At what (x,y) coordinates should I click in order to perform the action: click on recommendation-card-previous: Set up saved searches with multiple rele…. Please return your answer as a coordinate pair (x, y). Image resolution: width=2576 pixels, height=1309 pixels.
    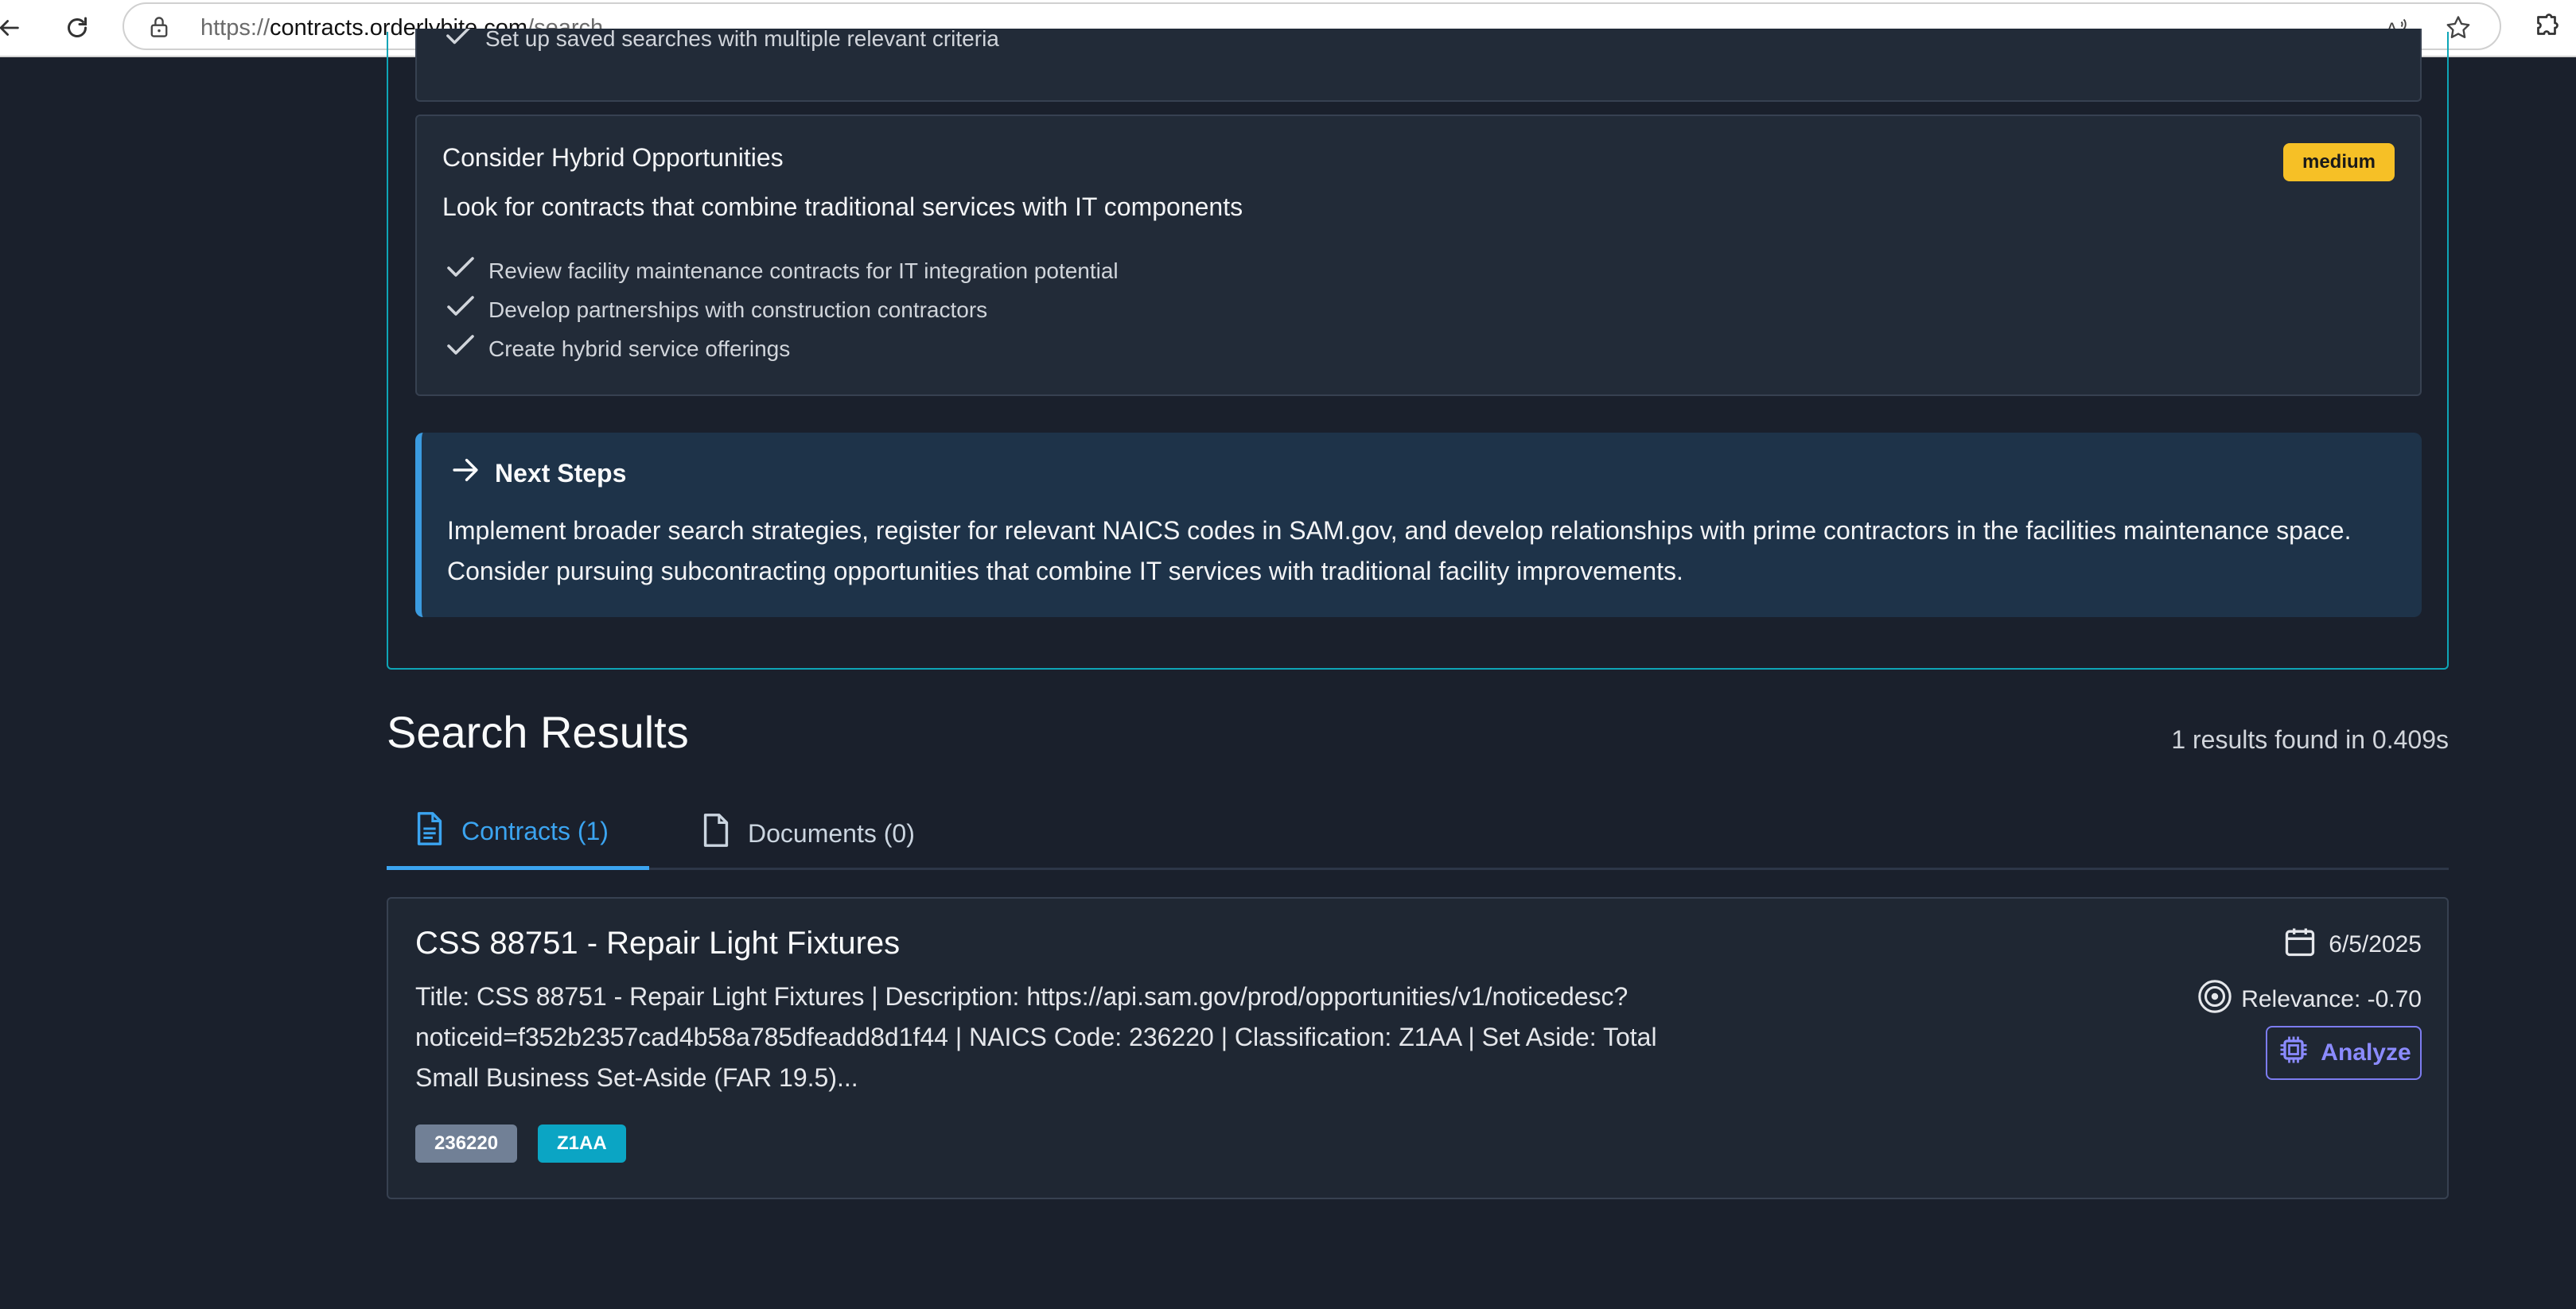
    Looking at the image, I should click on (1419, 65).